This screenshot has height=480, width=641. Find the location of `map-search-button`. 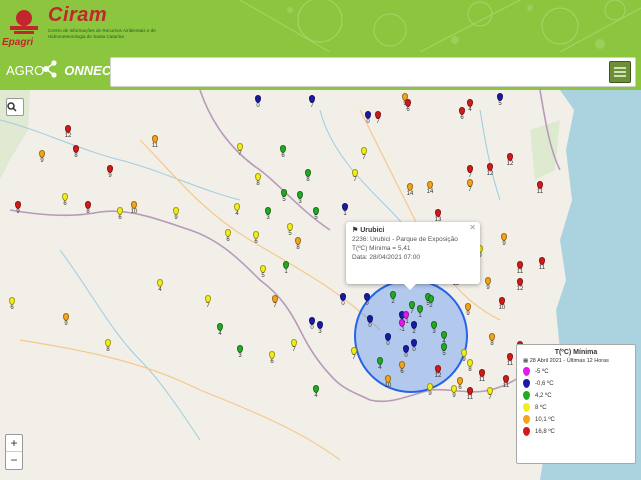

map-search-button is located at coordinates (15, 107).